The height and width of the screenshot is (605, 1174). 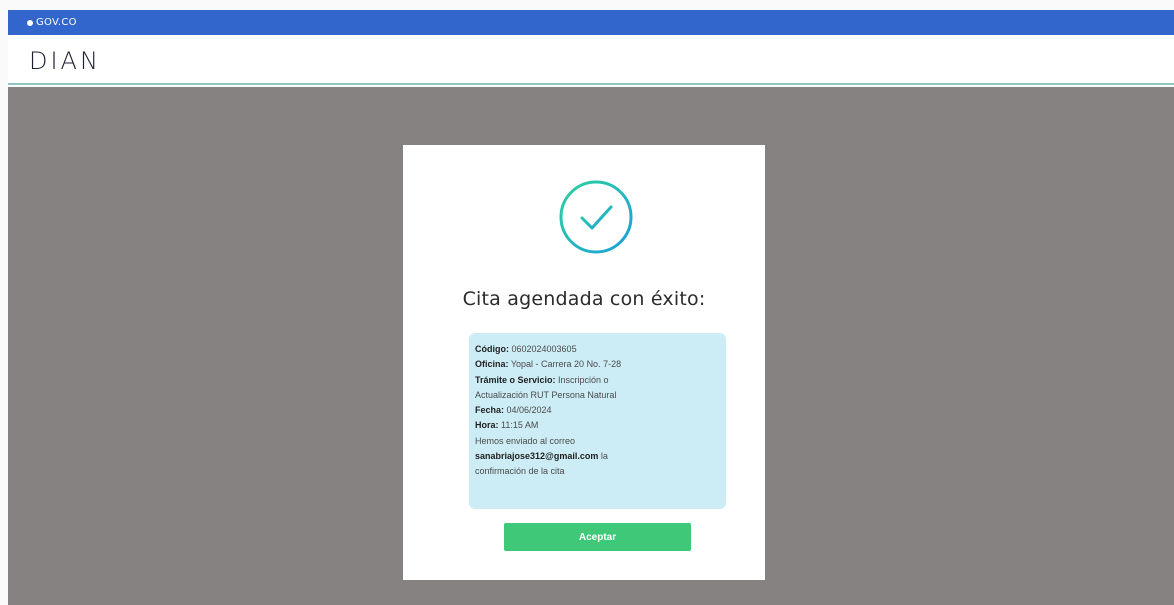 I want to click on confirmation-line: confirmación de la cita, so click(x=520, y=471).